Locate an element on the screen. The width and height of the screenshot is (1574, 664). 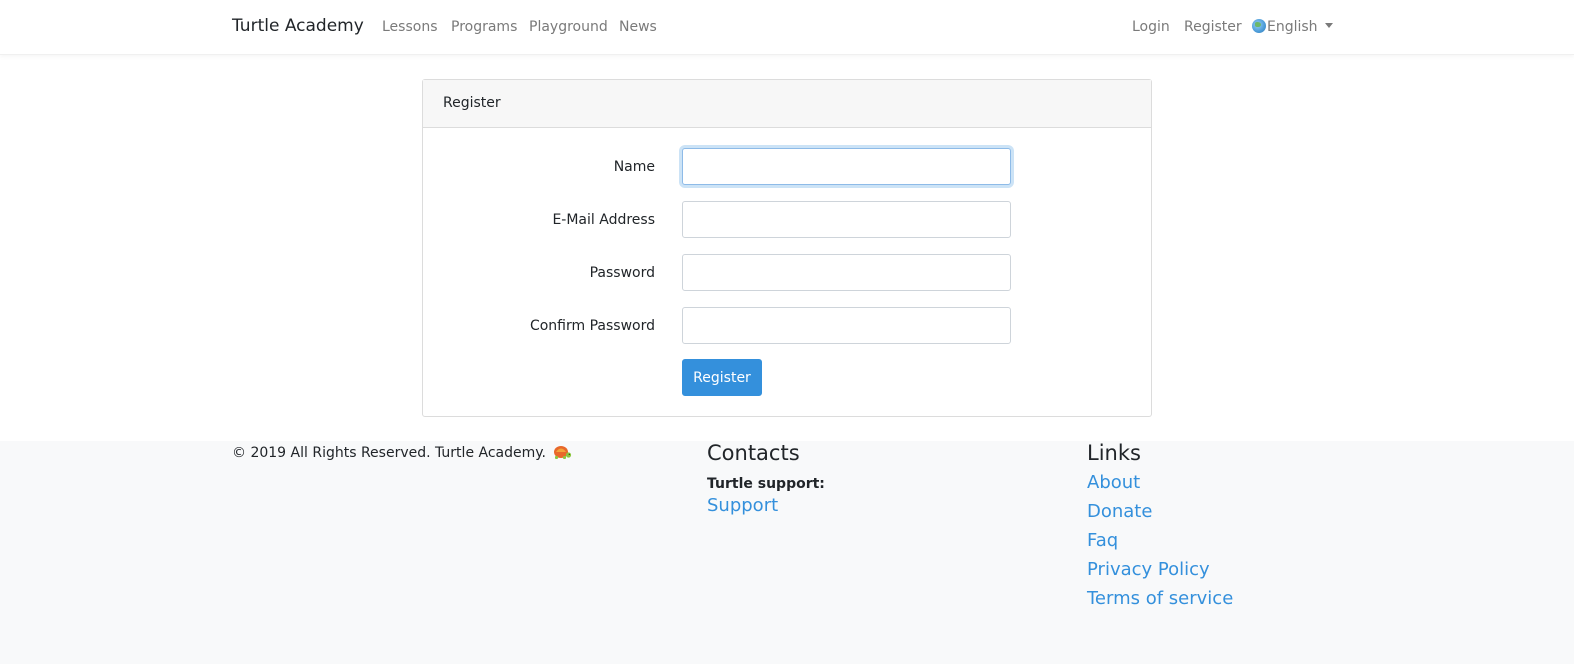
footer-link-privacy-policy: Privacy Policy is located at coordinates (1148, 569).